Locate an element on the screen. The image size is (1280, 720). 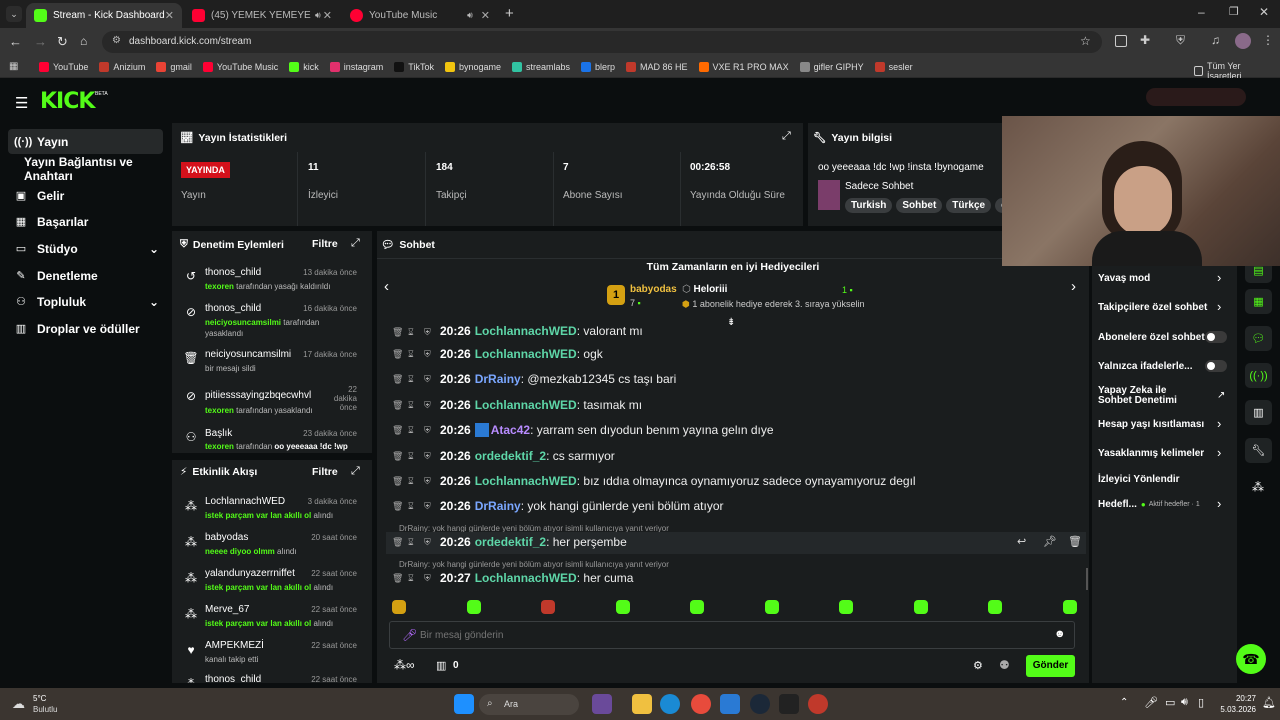
screenshot-icon is located at coordinates (1121, 41).